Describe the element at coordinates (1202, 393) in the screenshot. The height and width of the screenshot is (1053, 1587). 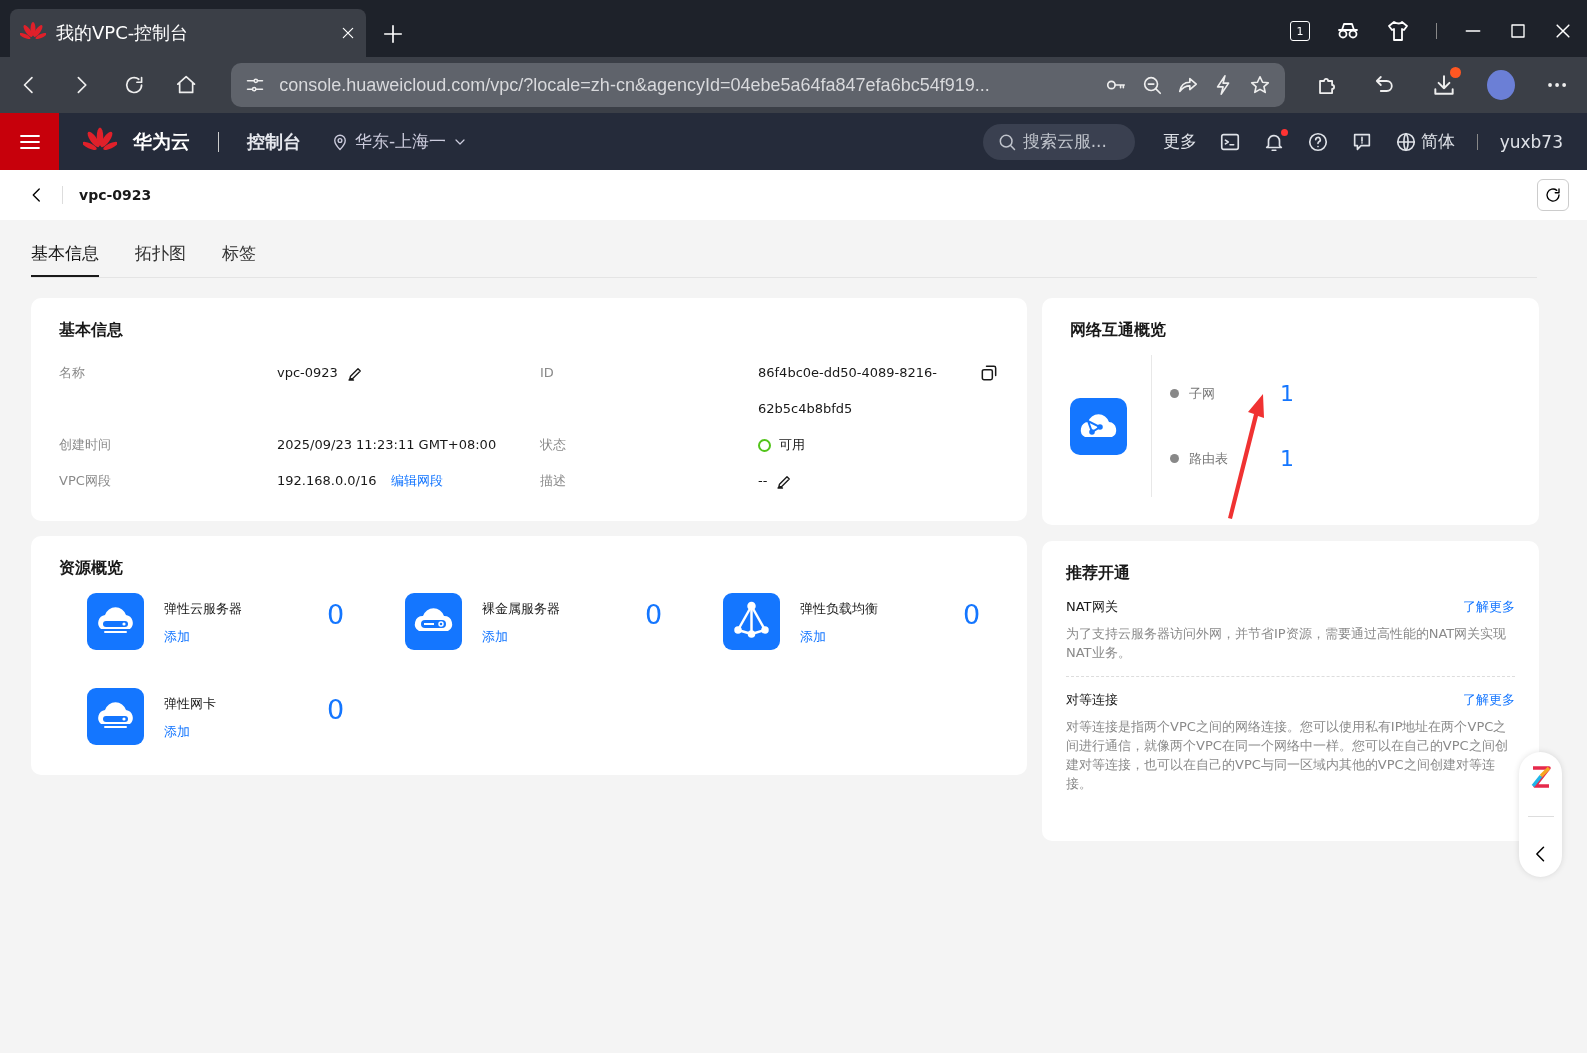
I see `network-label: 子网` at that location.